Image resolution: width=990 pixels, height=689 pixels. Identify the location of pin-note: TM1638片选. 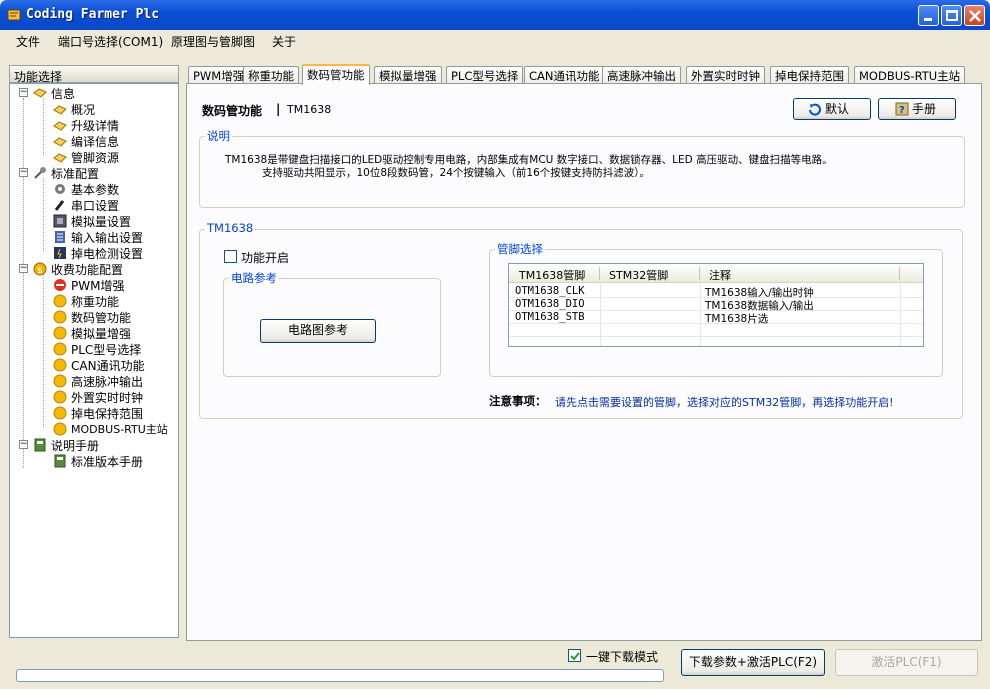
(737, 319).